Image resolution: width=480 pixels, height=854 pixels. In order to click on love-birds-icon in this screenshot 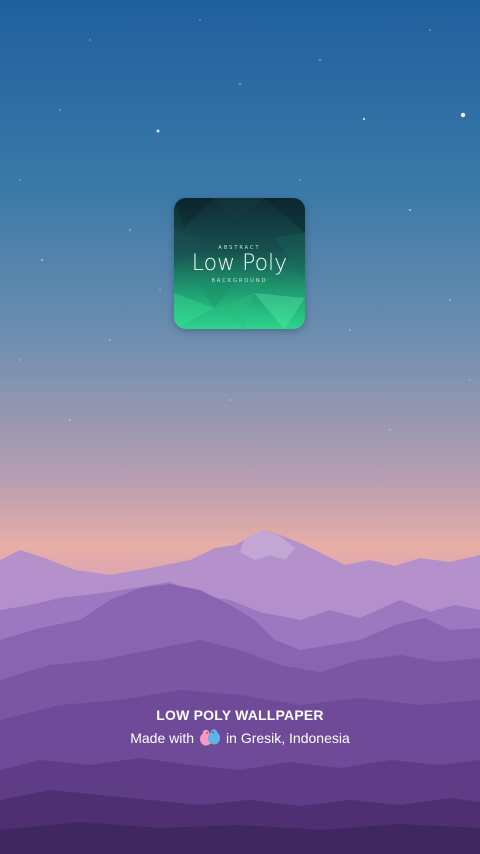, I will do `click(210, 737)`.